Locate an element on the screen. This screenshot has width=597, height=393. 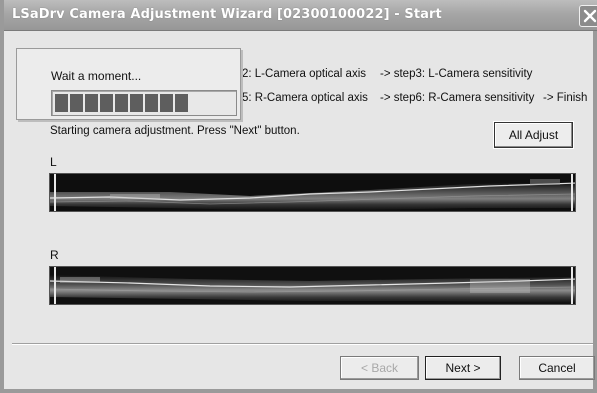
progress-fill is located at coordinates (145, 103).